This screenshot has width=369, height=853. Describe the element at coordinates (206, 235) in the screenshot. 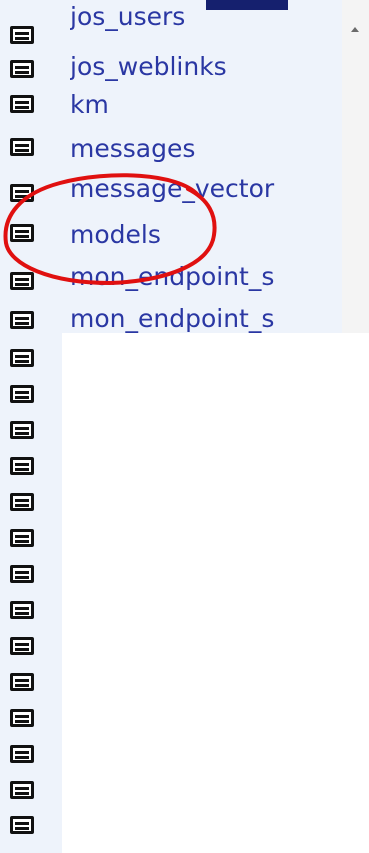

I see `table-link-models: models` at that location.